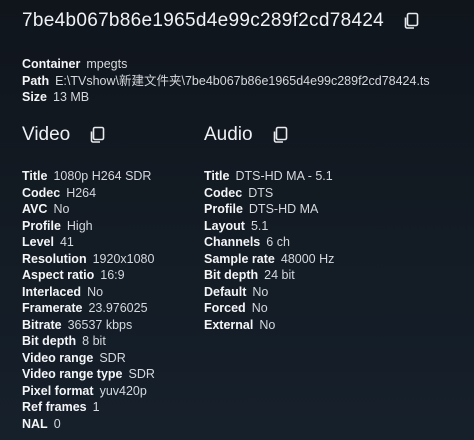  I want to click on path-label: Path, so click(36, 80).